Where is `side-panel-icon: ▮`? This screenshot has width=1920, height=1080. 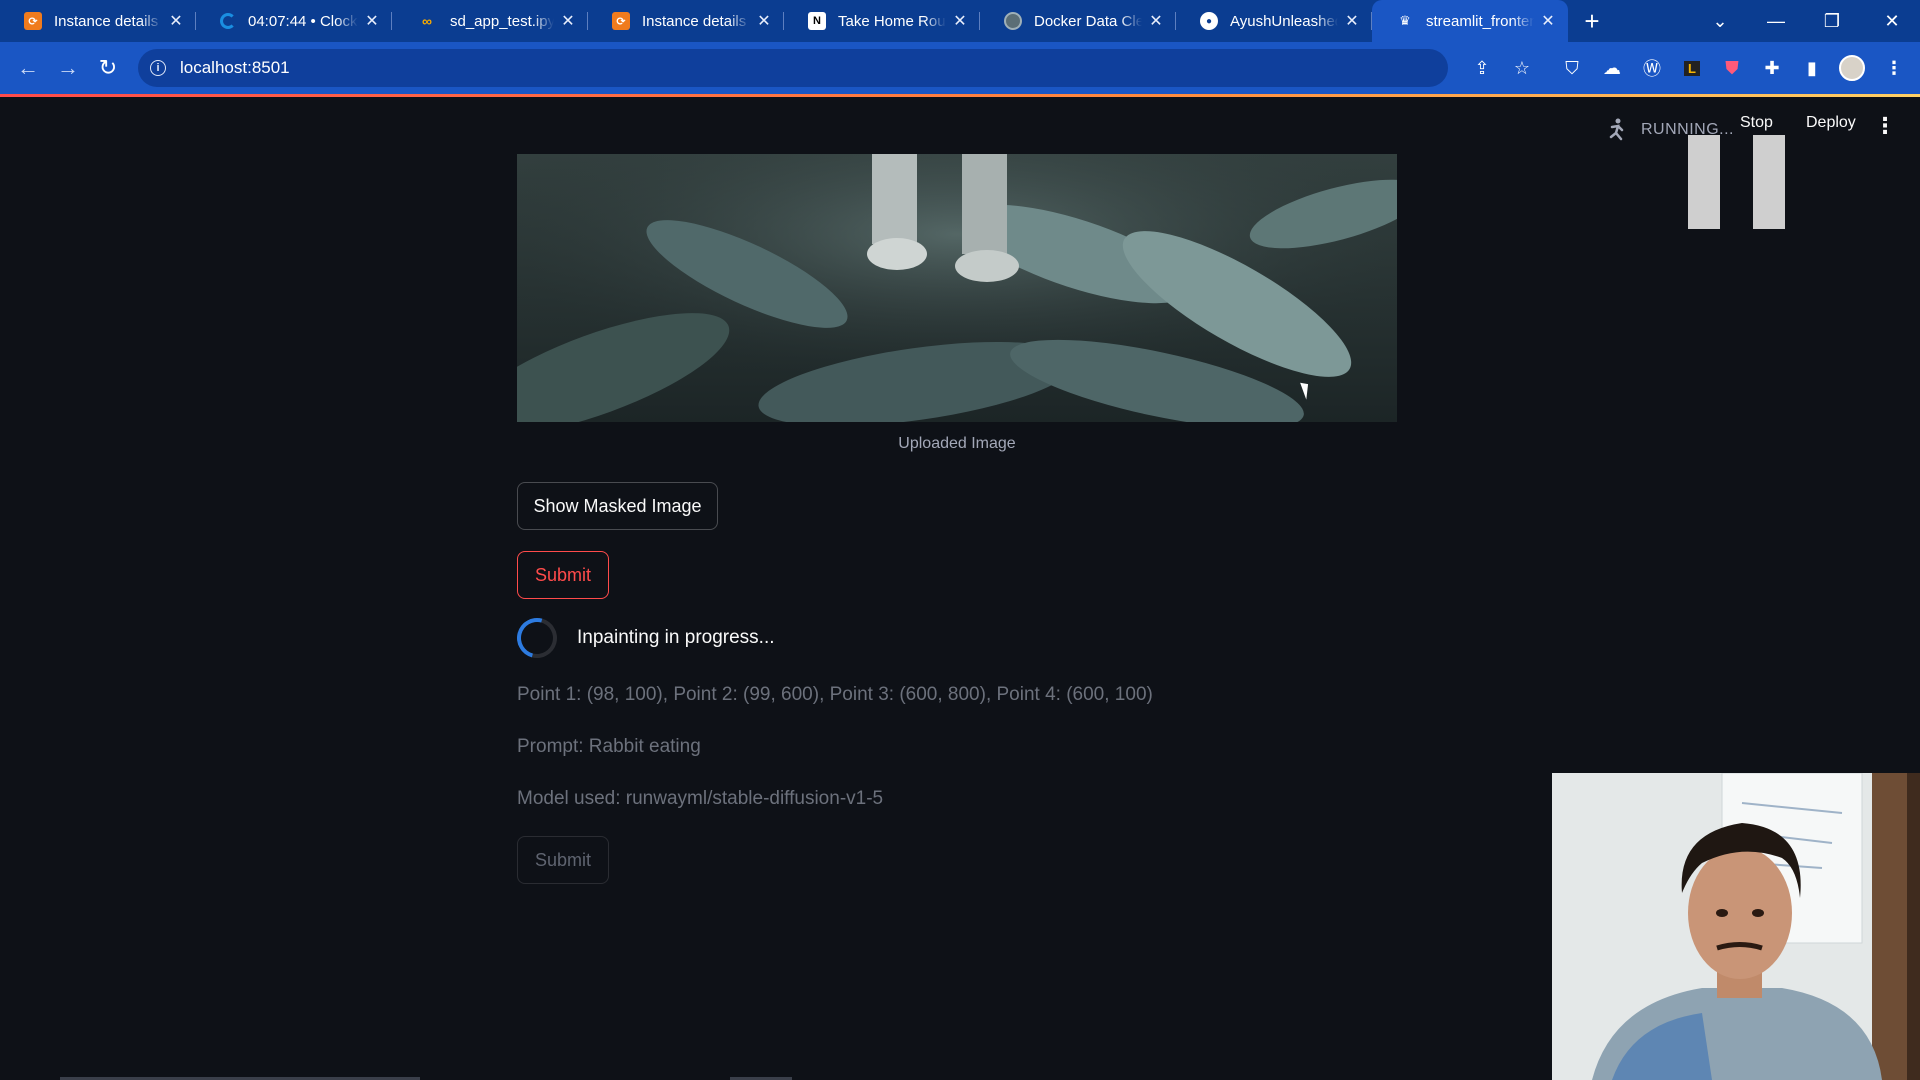 side-panel-icon: ▮ is located at coordinates (1812, 68).